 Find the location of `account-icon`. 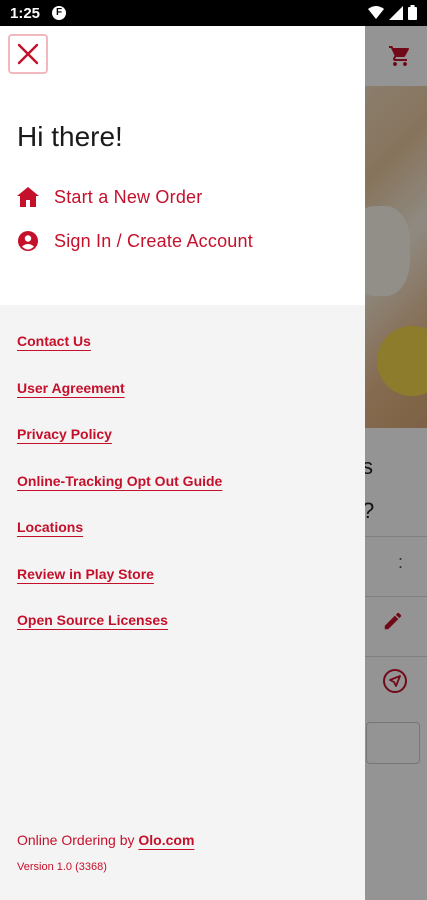

account-icon is located at coordinates (28, 241).